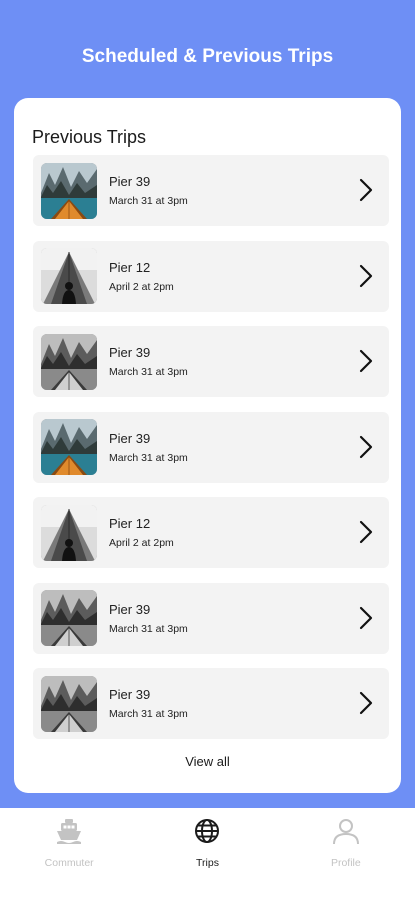  What do you see at coordinates (69, 854) in the screenshot?
I see `tab-commuter: Commuter` at bounding box center [69, 854].